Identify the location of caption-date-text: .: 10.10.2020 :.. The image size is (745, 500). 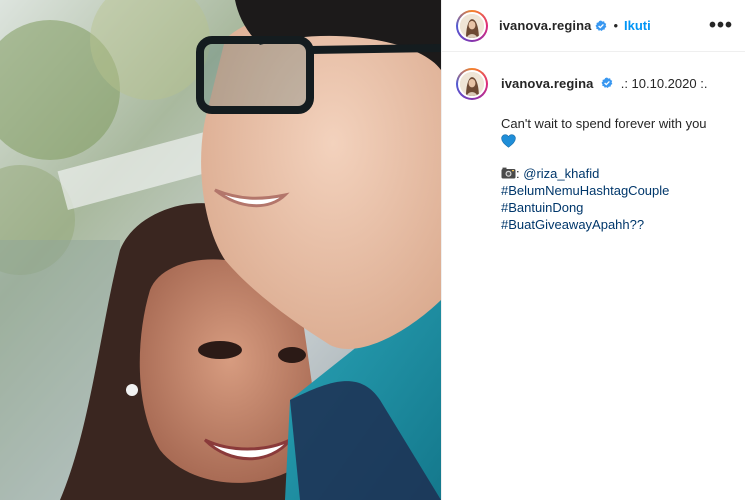
(664, 83).